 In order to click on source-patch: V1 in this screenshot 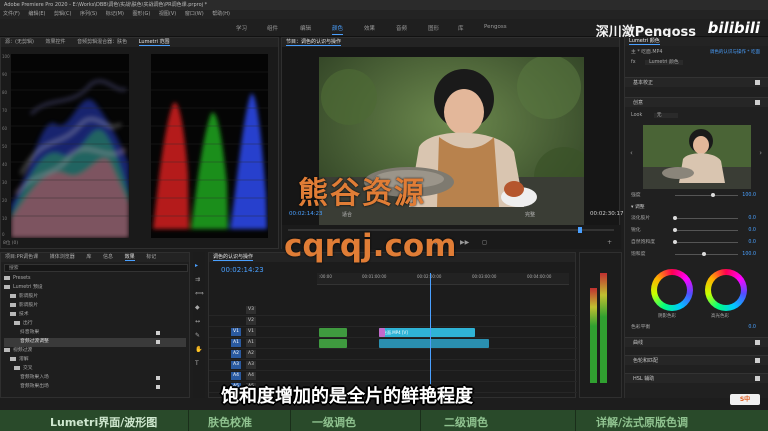, I will do `click(236, 332)`.